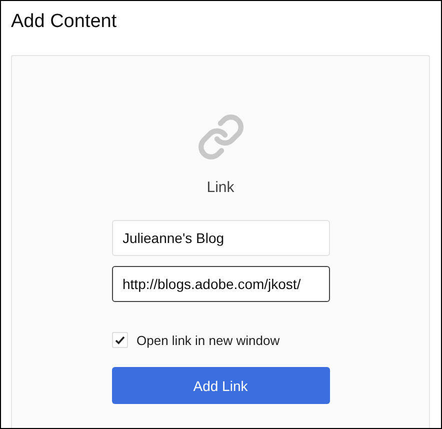  I want to click on checkbox, so click(120, 340).